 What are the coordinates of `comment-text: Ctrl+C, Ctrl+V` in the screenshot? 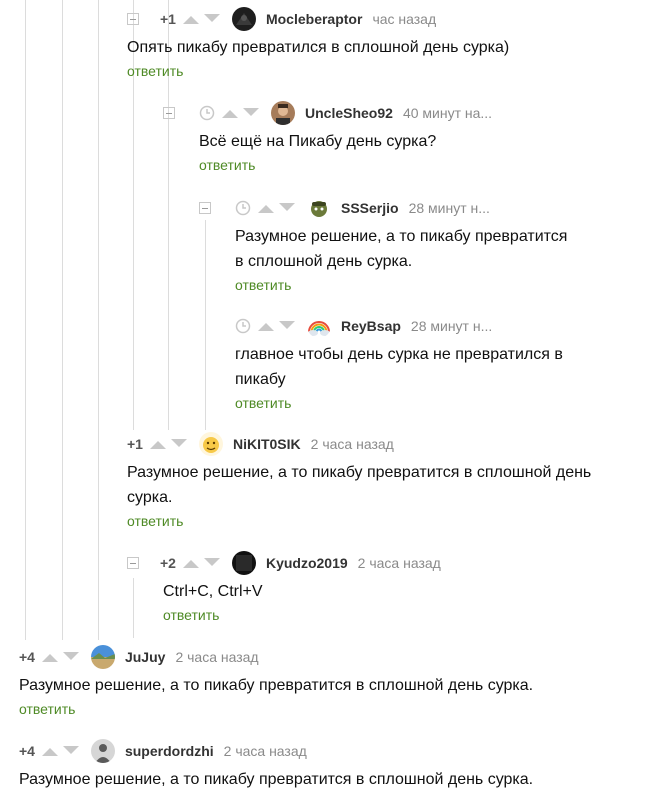 It's located at (213, 591).